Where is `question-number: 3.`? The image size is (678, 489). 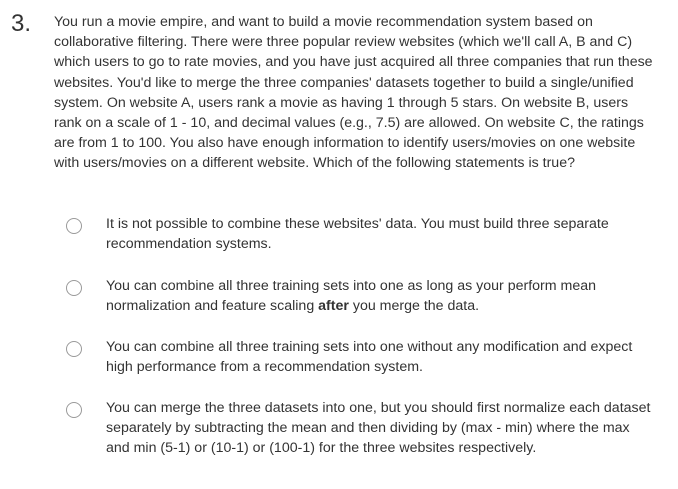
question-number: 3. is located at coordinates (21, 23).